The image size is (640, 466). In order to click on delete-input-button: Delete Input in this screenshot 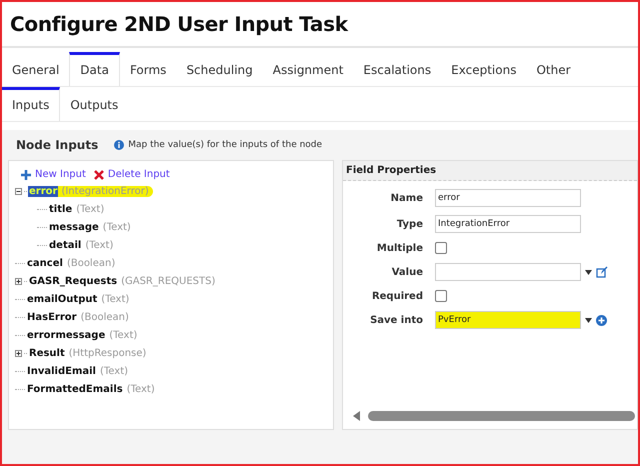, I will do `click(132, 174)`.